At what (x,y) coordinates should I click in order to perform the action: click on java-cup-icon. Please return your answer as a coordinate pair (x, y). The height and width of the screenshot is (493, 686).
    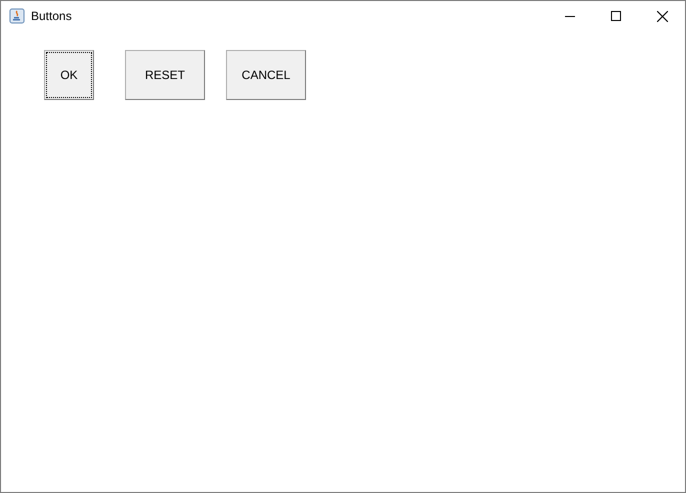
    Looking at the image, I should click on (17, 16).